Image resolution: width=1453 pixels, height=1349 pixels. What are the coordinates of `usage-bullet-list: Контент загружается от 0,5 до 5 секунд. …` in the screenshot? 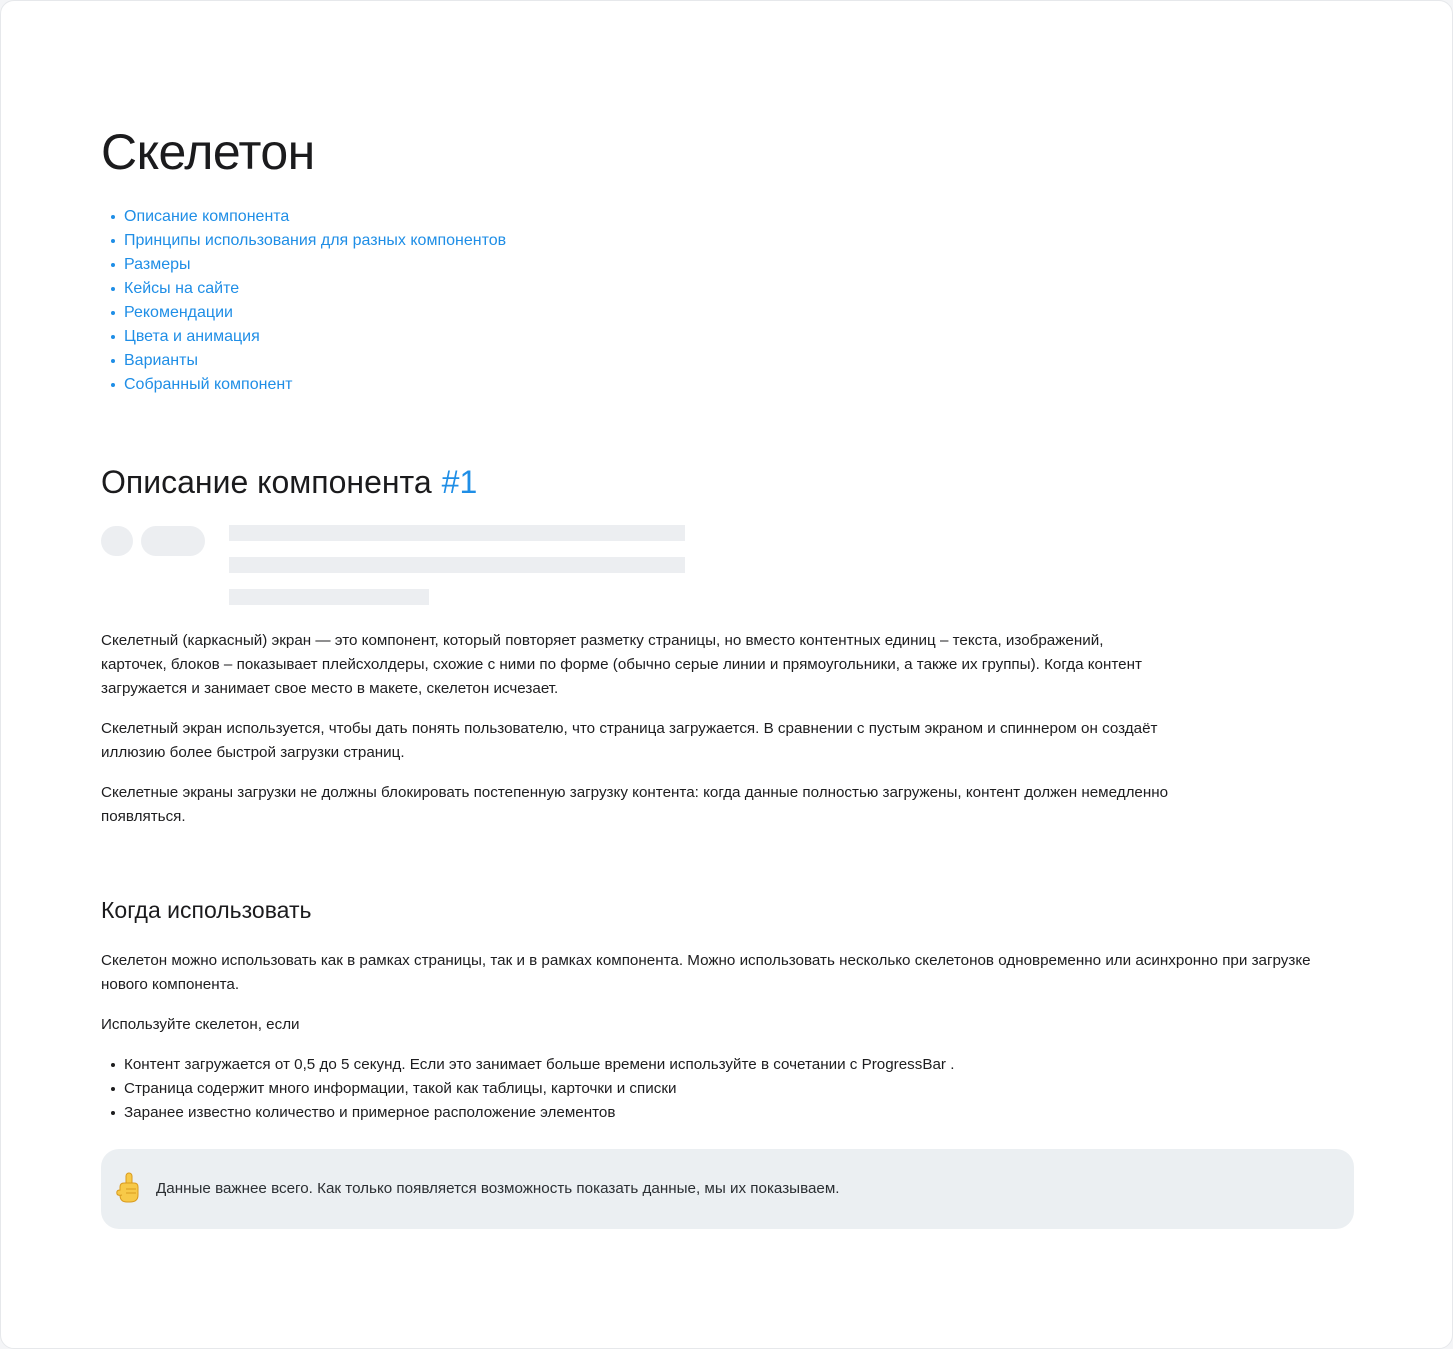 It's located at (530, 1089).